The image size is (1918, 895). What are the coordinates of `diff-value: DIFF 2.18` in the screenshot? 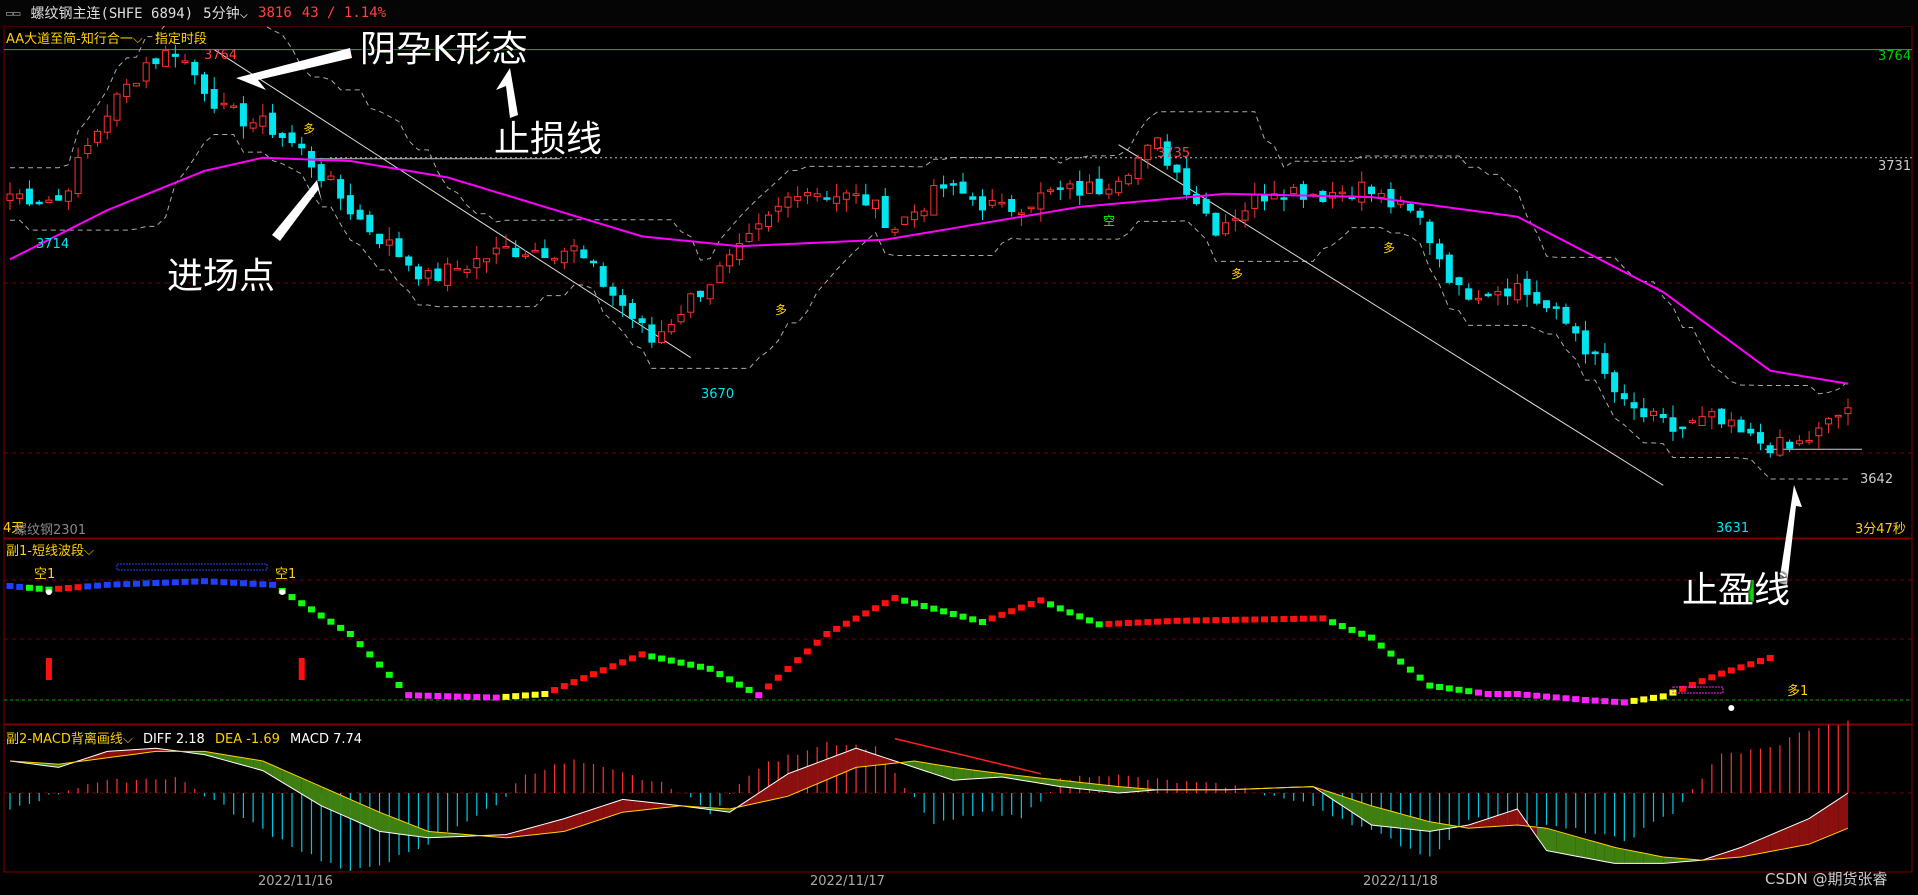 It's located at (173, 739).